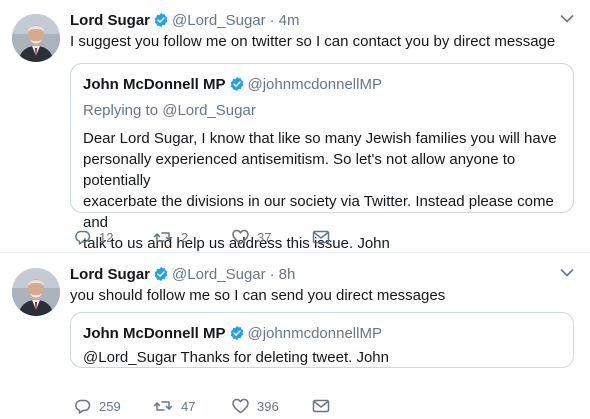 The width and height of the screenshot is (590, 419). I want to click on reply-button: 259, so click(113, 406).